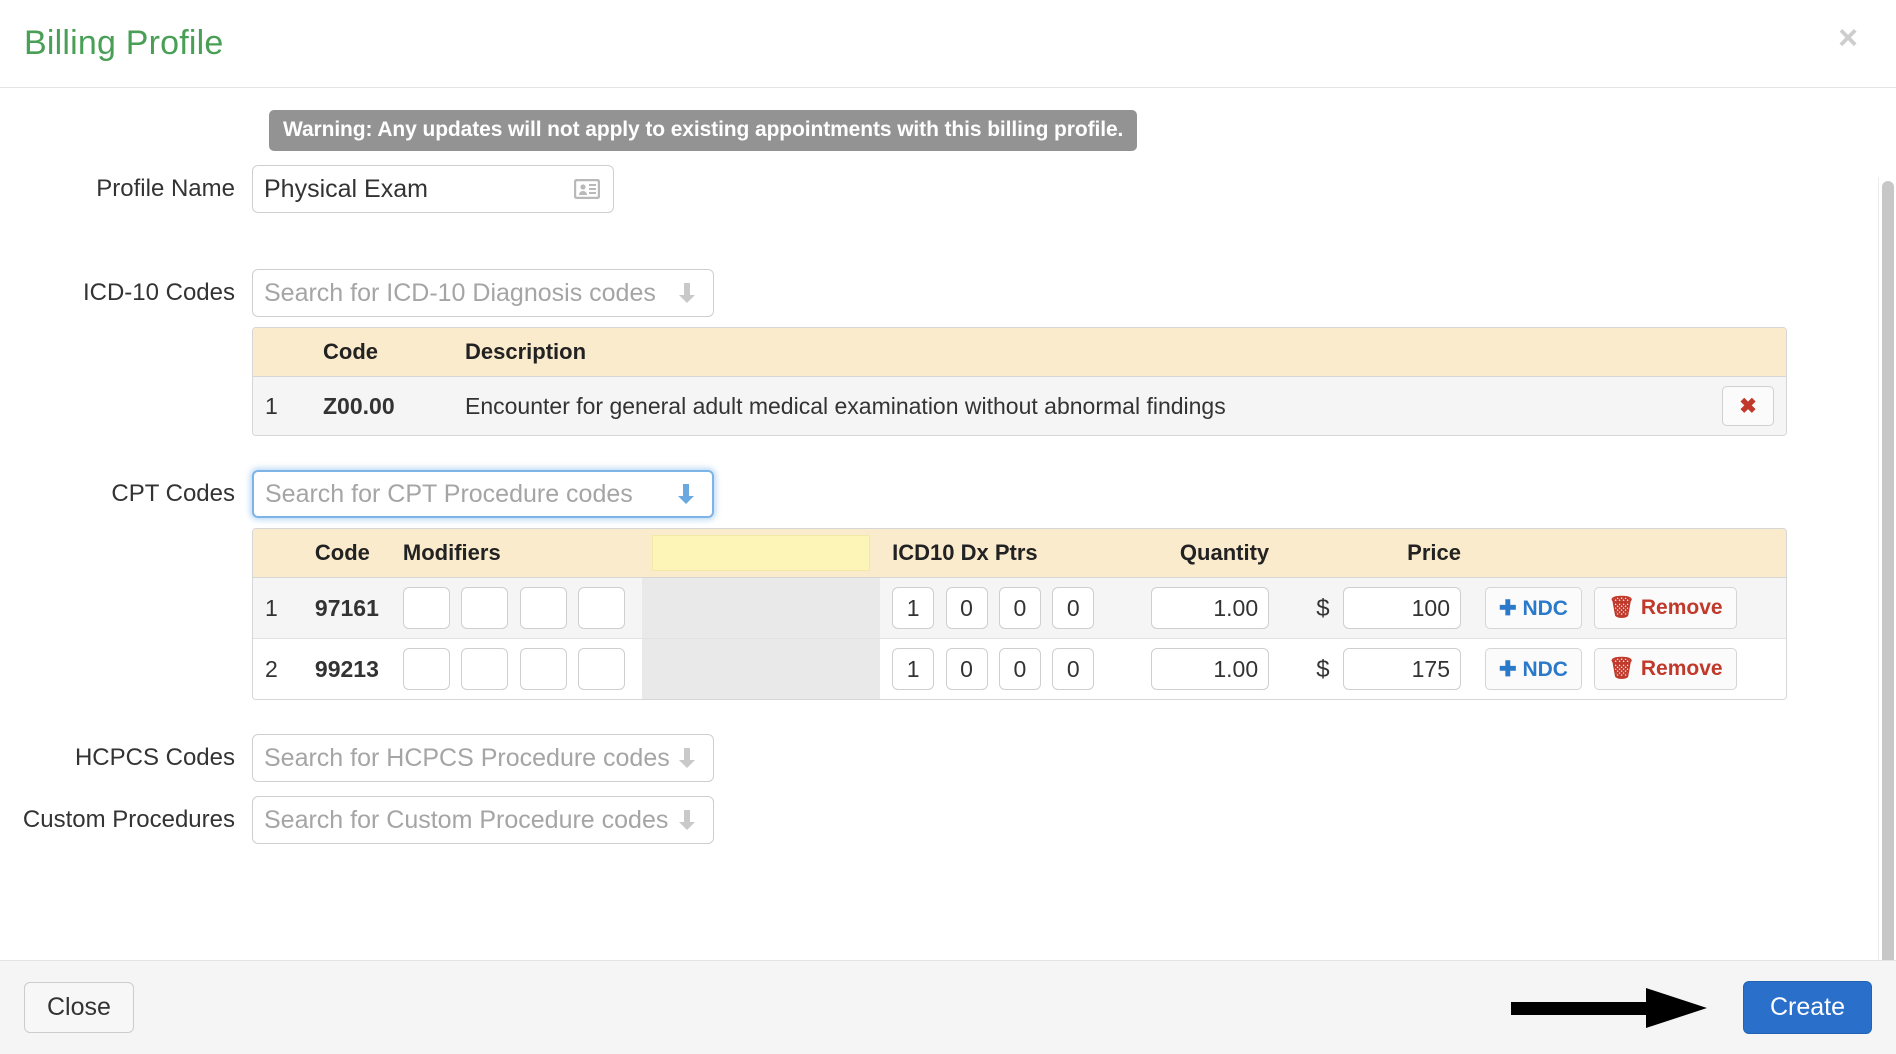 This screenshot has height=1054, width=1896. I want to click on icd10-row-actions: ✖, so click(1719, 406).